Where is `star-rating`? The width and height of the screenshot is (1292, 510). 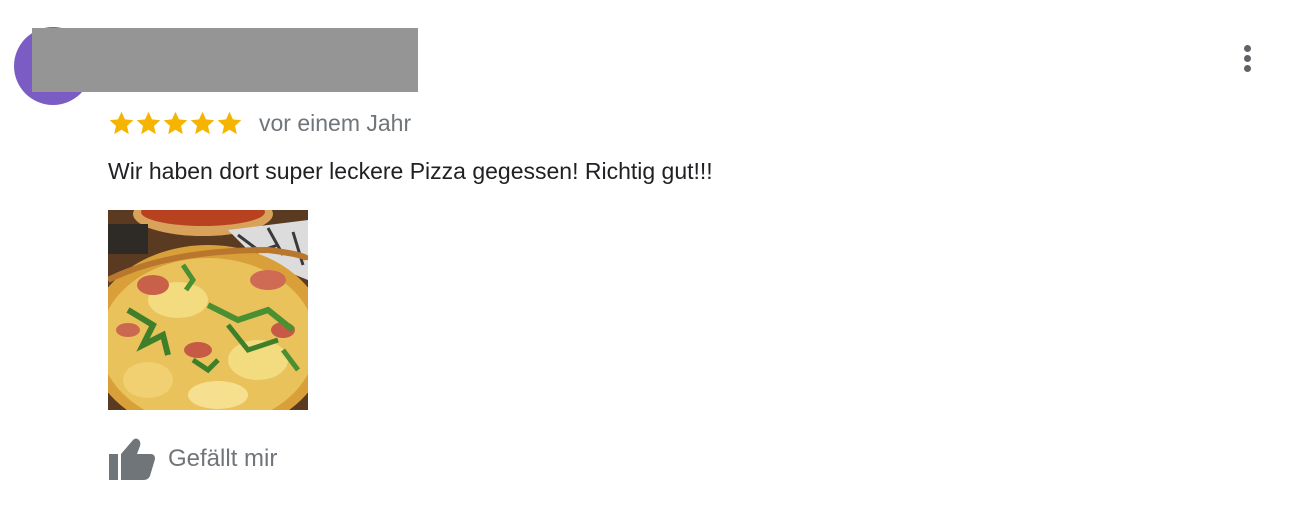 star-rating is located at coordinates (175, 123).